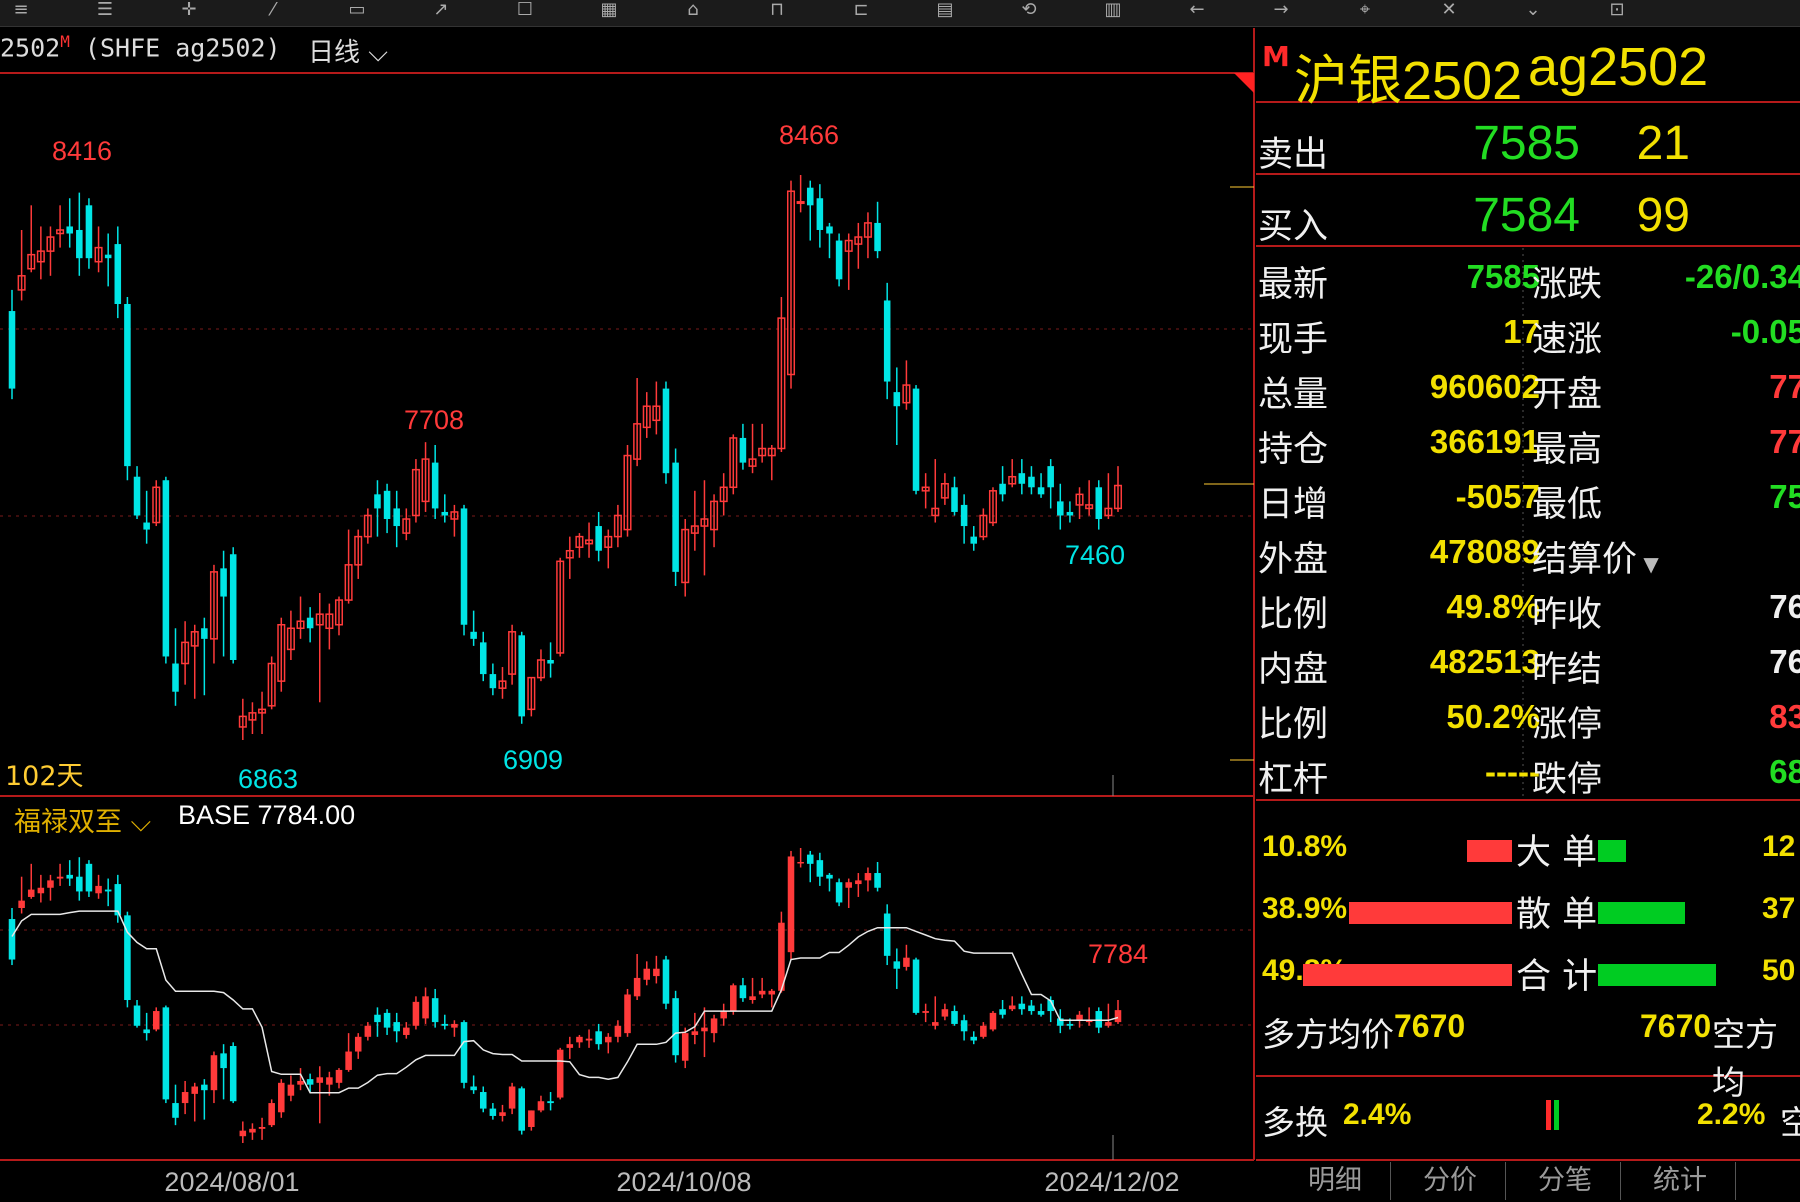  What do you see at coordinates (1293, 227) in the screenshot?
I see `buy-label: 买入` at bounding box center [1293, 227].